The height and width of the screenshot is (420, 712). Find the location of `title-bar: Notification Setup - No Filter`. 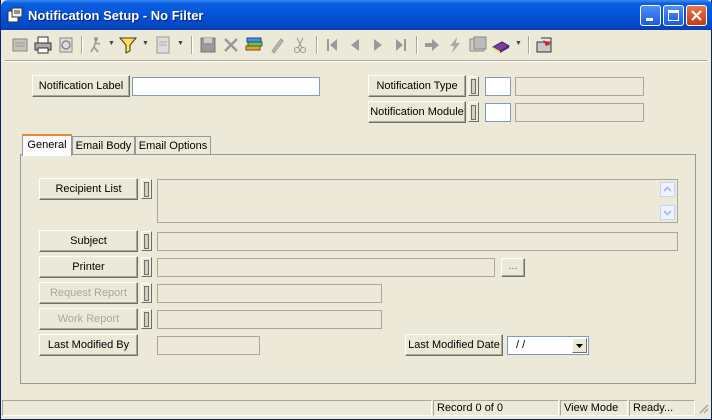

title-bar: Notification Setup - No Filter is located at coordinates (356, 15).